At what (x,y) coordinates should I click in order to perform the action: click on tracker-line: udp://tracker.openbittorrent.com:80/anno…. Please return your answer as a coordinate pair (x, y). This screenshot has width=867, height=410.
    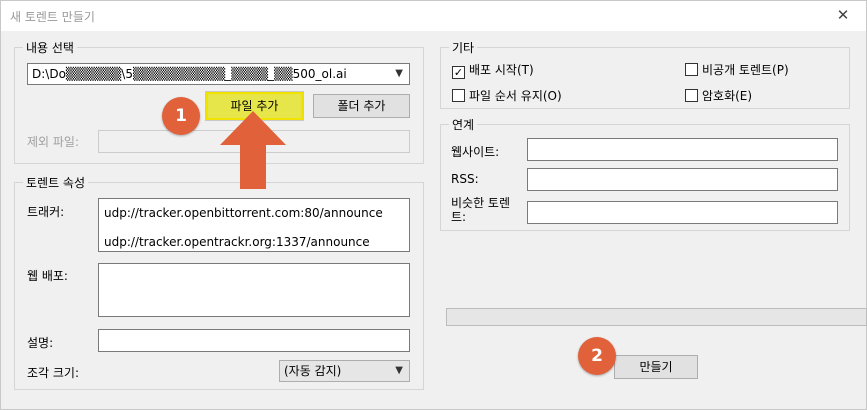
    Looking at the image, I should click on (243, 213).